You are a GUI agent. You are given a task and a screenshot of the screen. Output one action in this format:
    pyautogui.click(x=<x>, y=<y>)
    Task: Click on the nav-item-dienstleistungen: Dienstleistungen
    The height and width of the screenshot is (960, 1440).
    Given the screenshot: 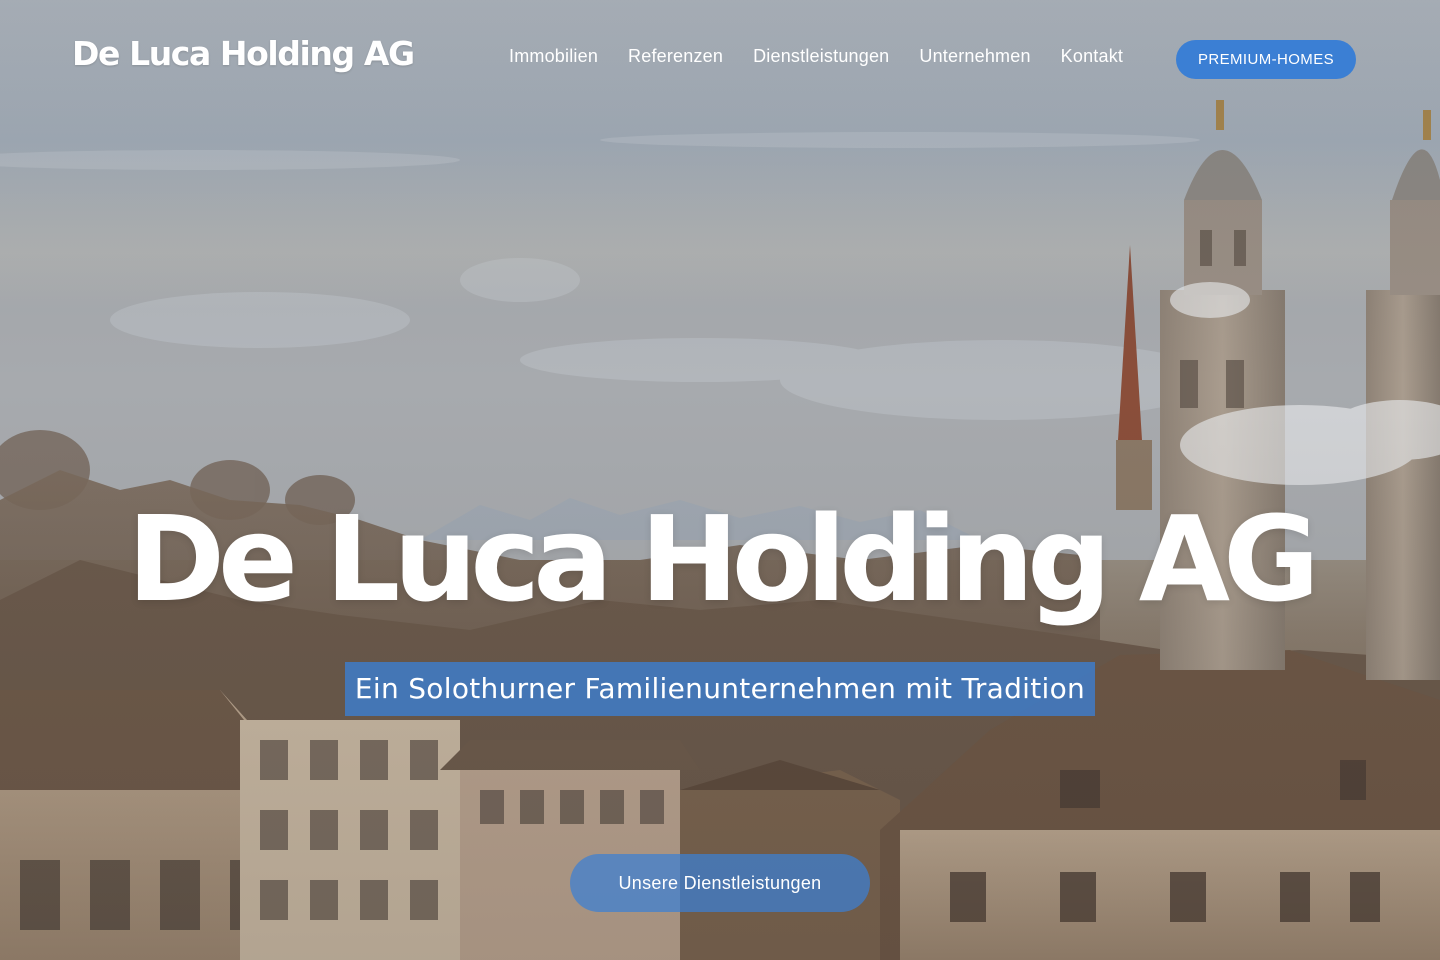 What is the action you would take?
    pyautogui.click(x=821, y=56)
    